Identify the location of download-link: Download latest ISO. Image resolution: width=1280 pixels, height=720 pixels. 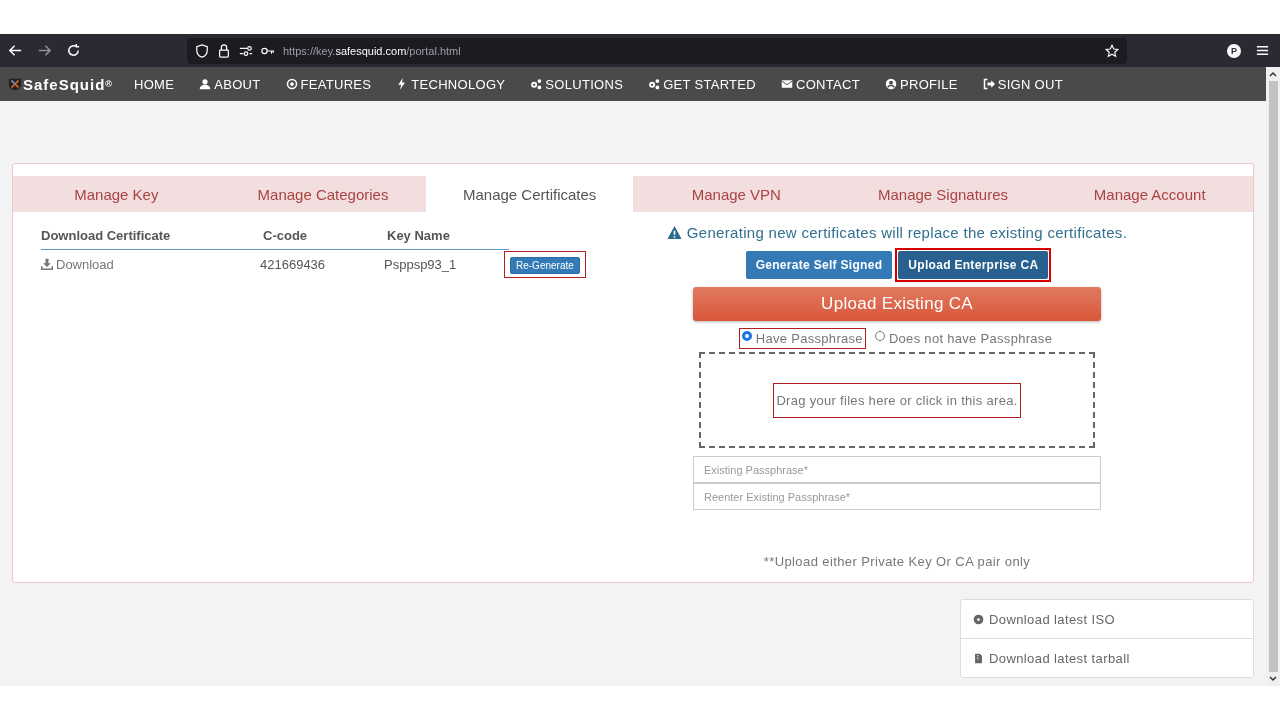
(1107, 619).